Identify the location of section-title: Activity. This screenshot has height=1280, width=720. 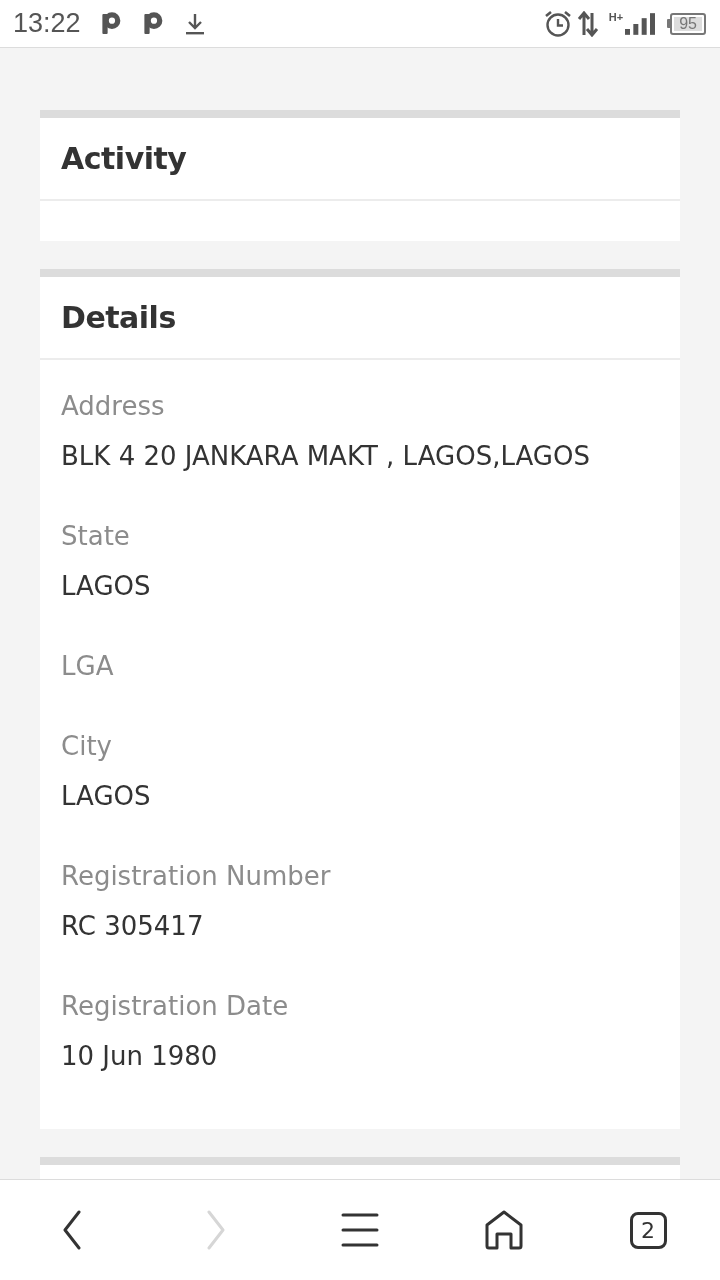
(124, 158).